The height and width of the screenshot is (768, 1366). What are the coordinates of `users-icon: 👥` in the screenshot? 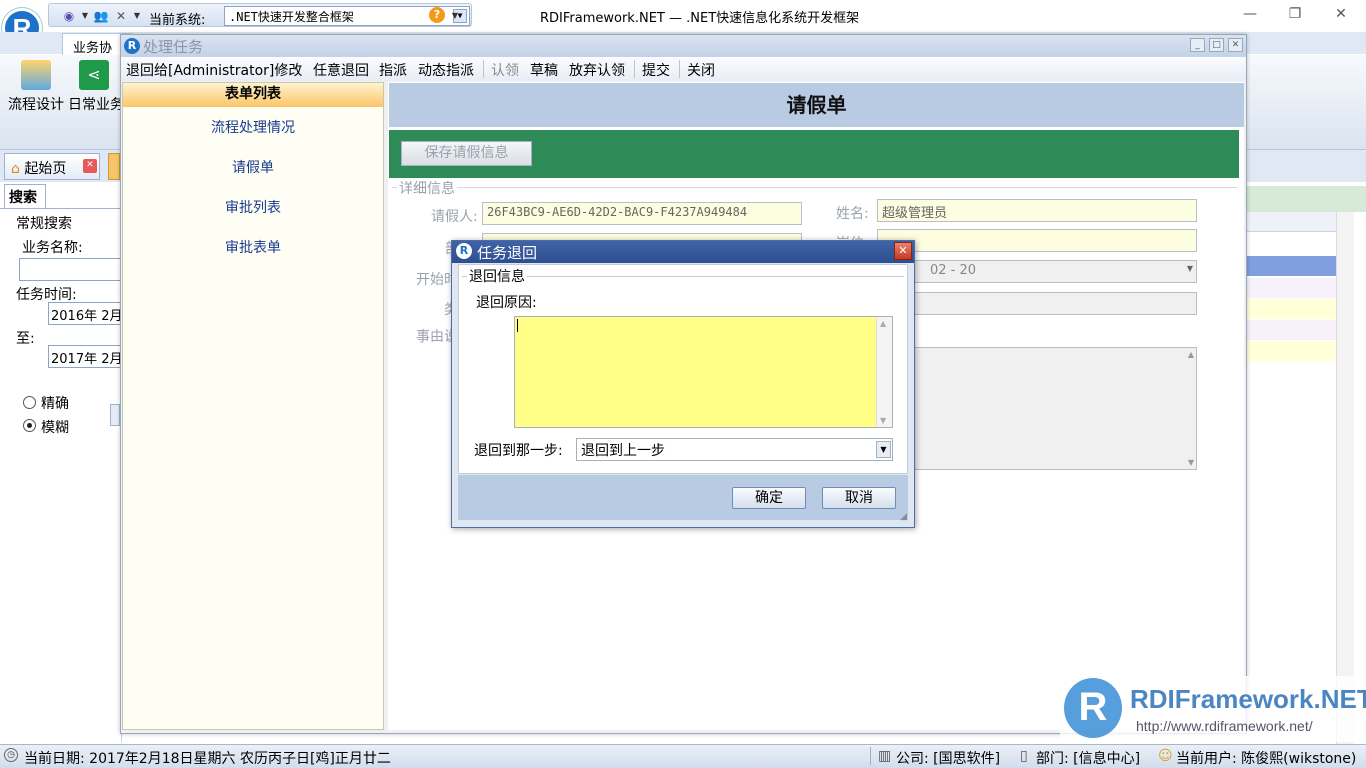 It's located at (101, 16).